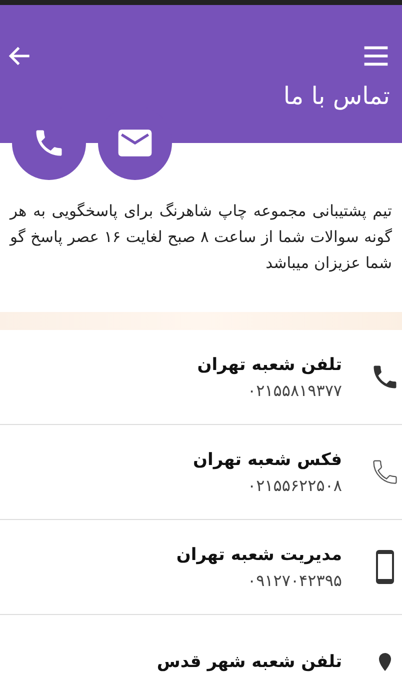 Image resolution: width=402 pixels, height=685 pixels. Describe the element at coordinates (269, 364) in the screenshot. I see `contact-title: تلفن شعبه تهران` at that location.